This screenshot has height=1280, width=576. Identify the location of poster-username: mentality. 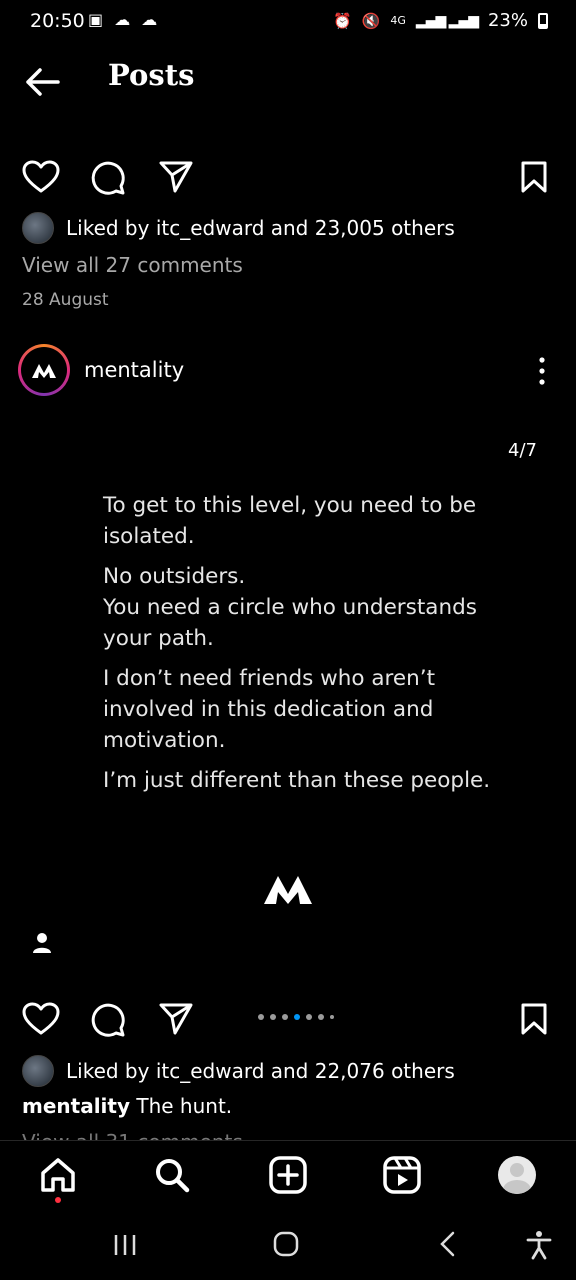
(134, 370).